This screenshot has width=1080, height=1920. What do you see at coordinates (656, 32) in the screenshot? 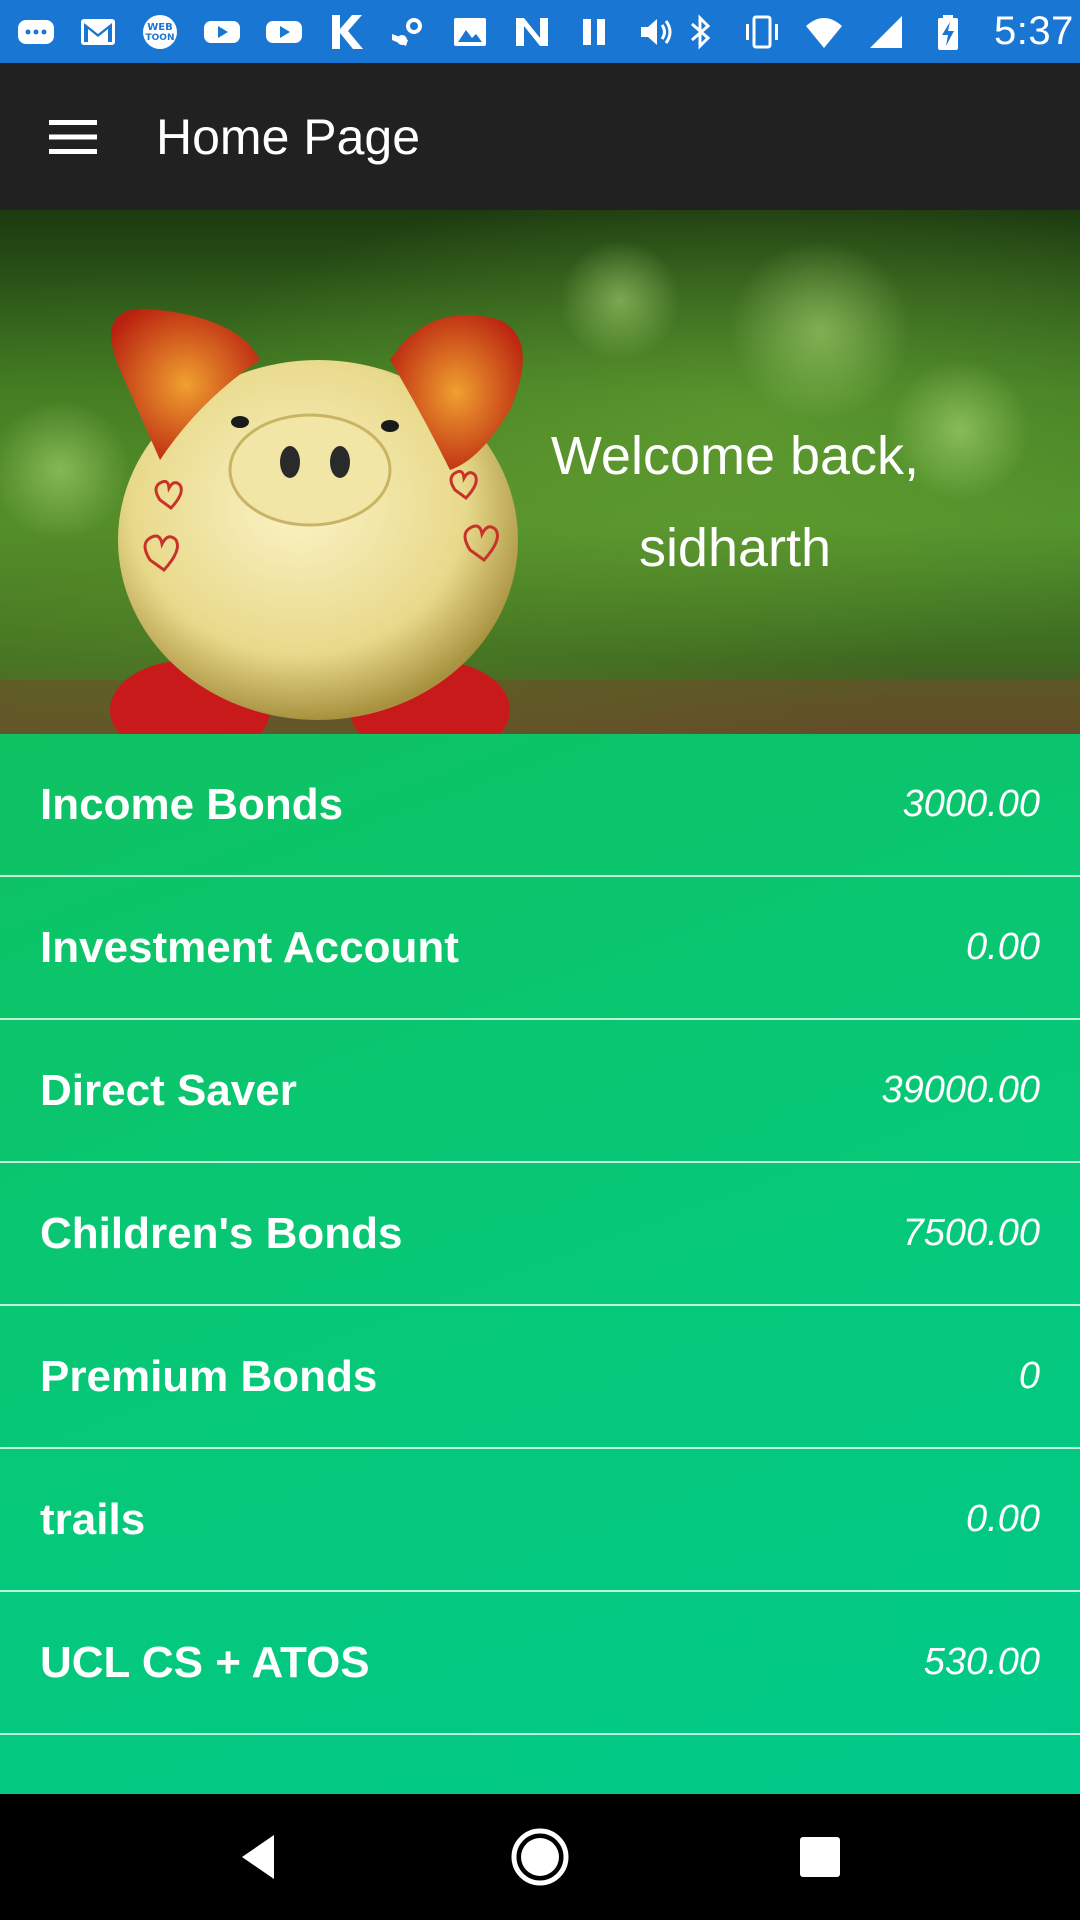
I see `volume-icon` at bounding box center [656, 32].